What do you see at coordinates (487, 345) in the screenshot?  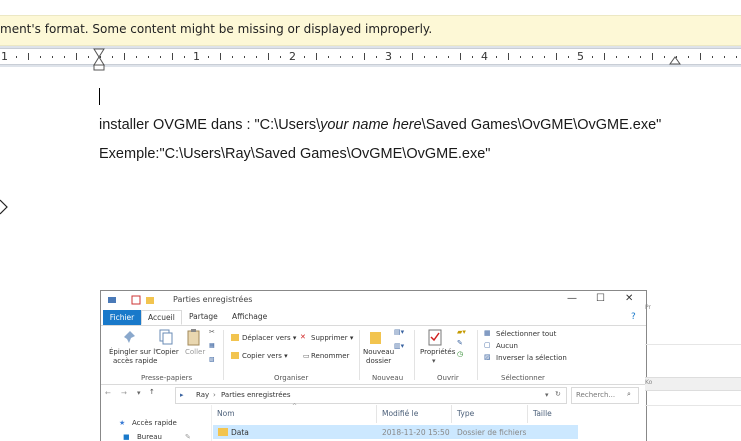 I see `select-none-icon: ▢` at bounding box center [487, 345].